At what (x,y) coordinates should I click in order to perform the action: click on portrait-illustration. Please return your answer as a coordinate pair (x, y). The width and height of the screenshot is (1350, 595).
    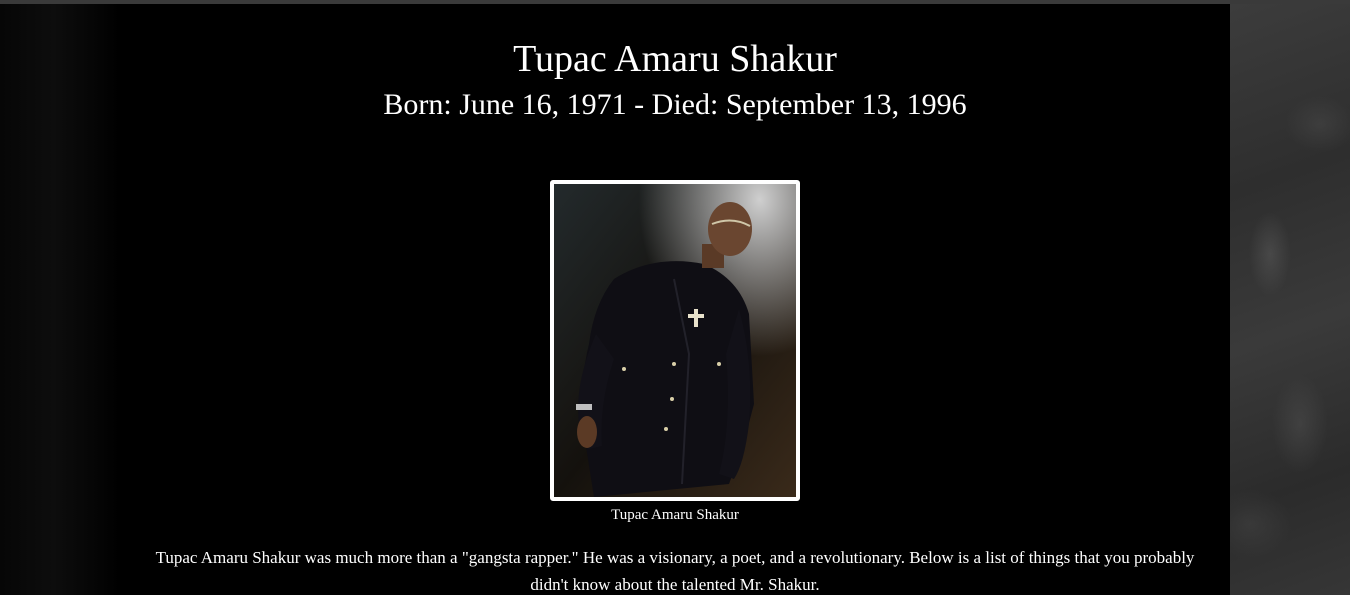
    Looking at the image, I should click on (675, 340).